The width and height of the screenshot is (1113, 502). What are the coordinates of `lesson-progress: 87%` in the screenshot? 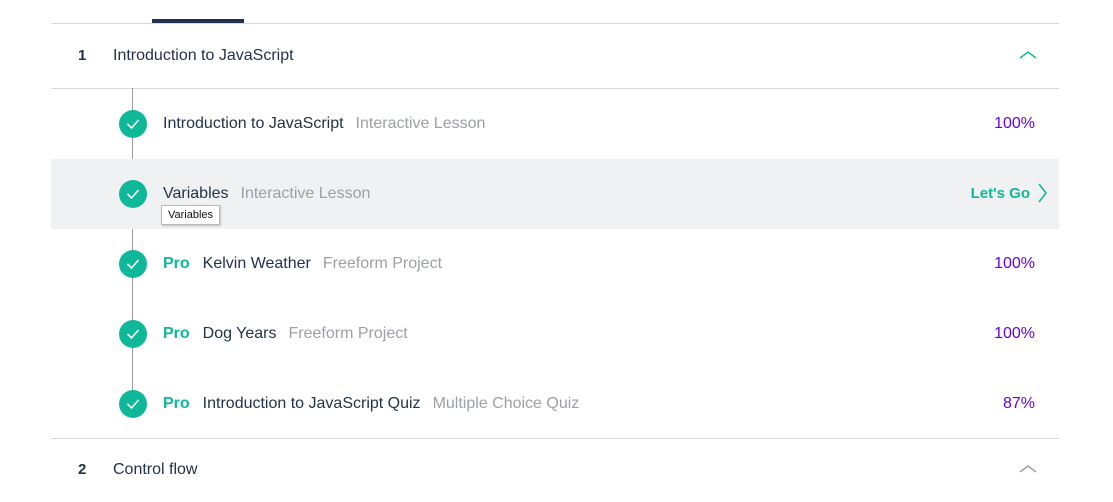 It's located at (1018, 403).